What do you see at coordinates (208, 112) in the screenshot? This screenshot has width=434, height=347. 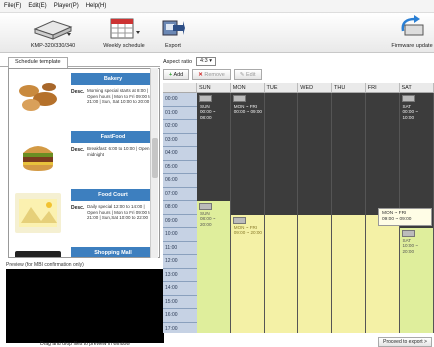 I see `block-label: SUN 00:00 ~ 08:00` at bounding box center [208, 112].